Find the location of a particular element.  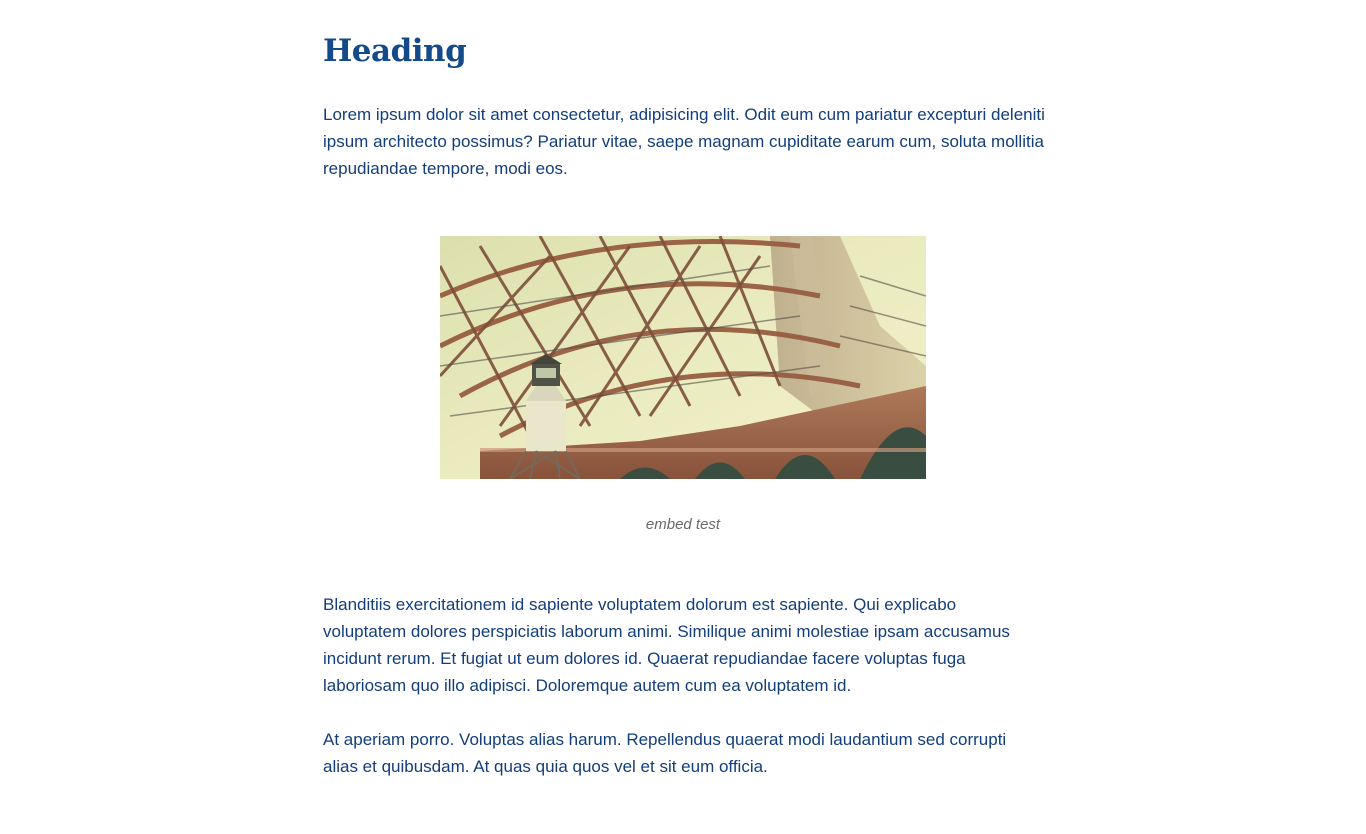

embedded-bridge-image is located at coordinates (683, 357).